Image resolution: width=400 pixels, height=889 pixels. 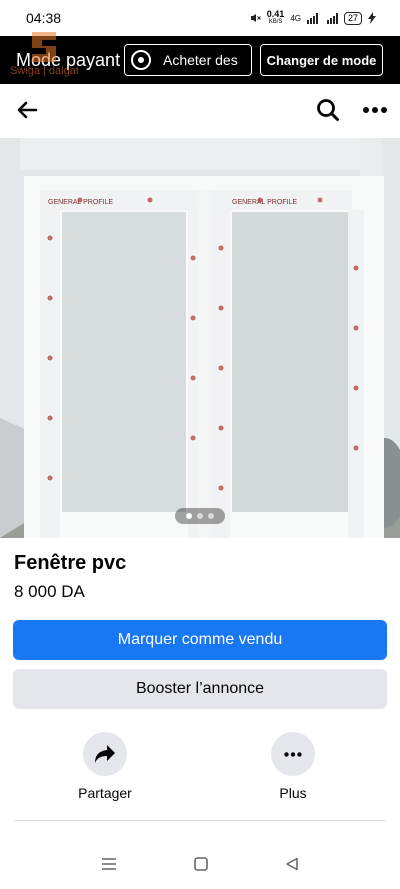 What do you see at coordinates (293, 793) in the screenshot?
I see `more-label: Plus` at bounding box center [293, 793].